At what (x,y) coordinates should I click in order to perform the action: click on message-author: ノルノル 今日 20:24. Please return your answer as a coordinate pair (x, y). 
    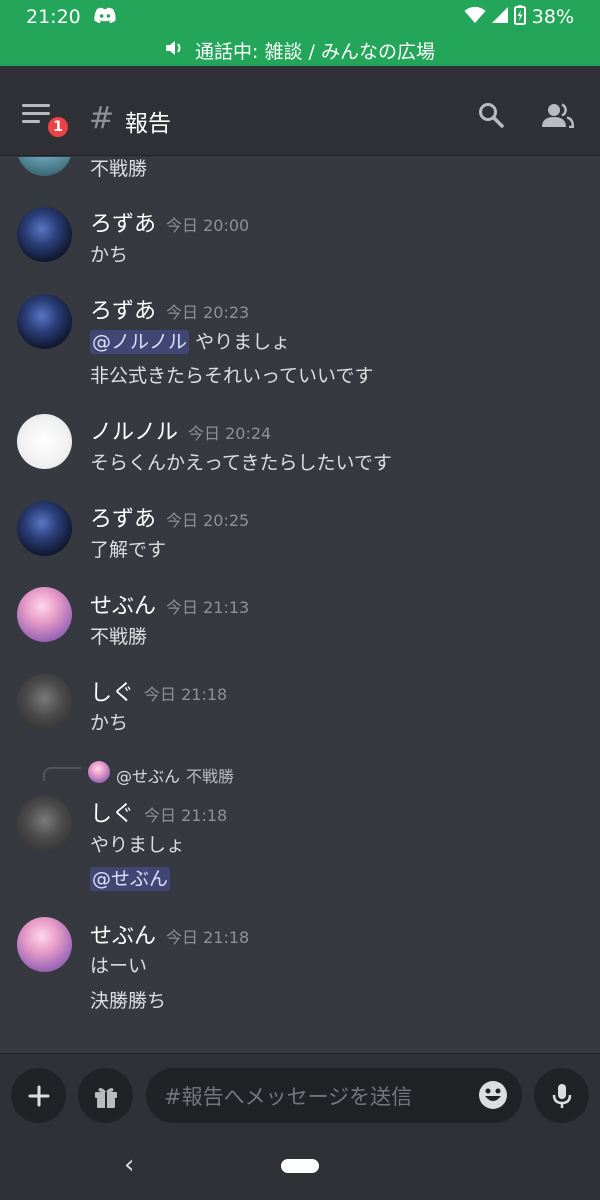
    Looking at the image, I should click on (180, 430).